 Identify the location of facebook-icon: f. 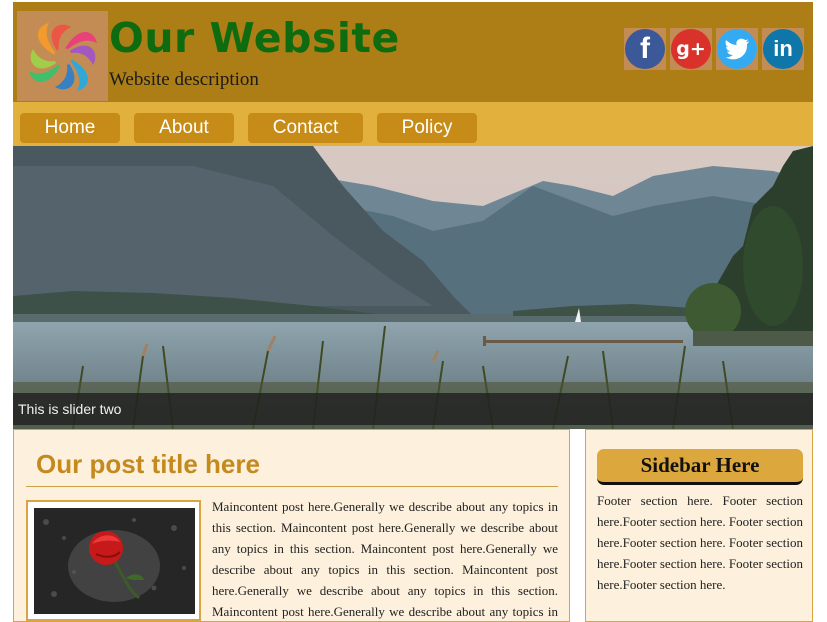
(645, 49).